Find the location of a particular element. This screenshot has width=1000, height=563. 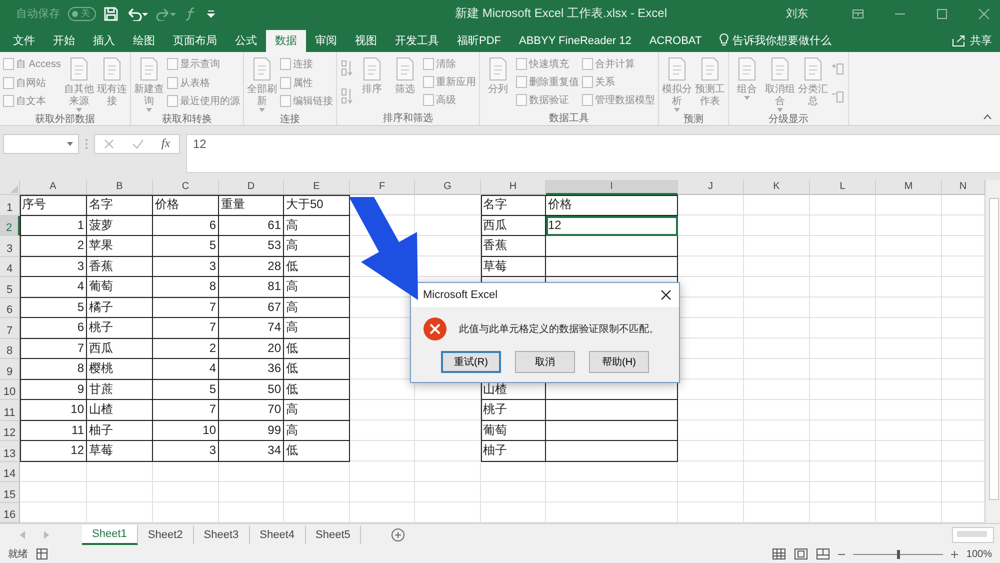

save-icon is located at coordinates (111, 13).